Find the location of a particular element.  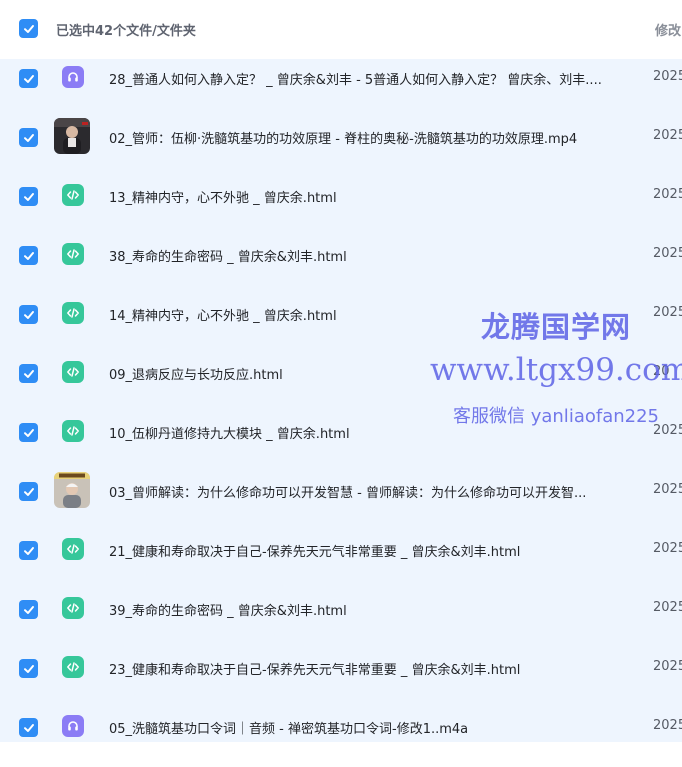

file-row: 09_退病反应与长功反应.html 20 is located at coordinates (341, 383).